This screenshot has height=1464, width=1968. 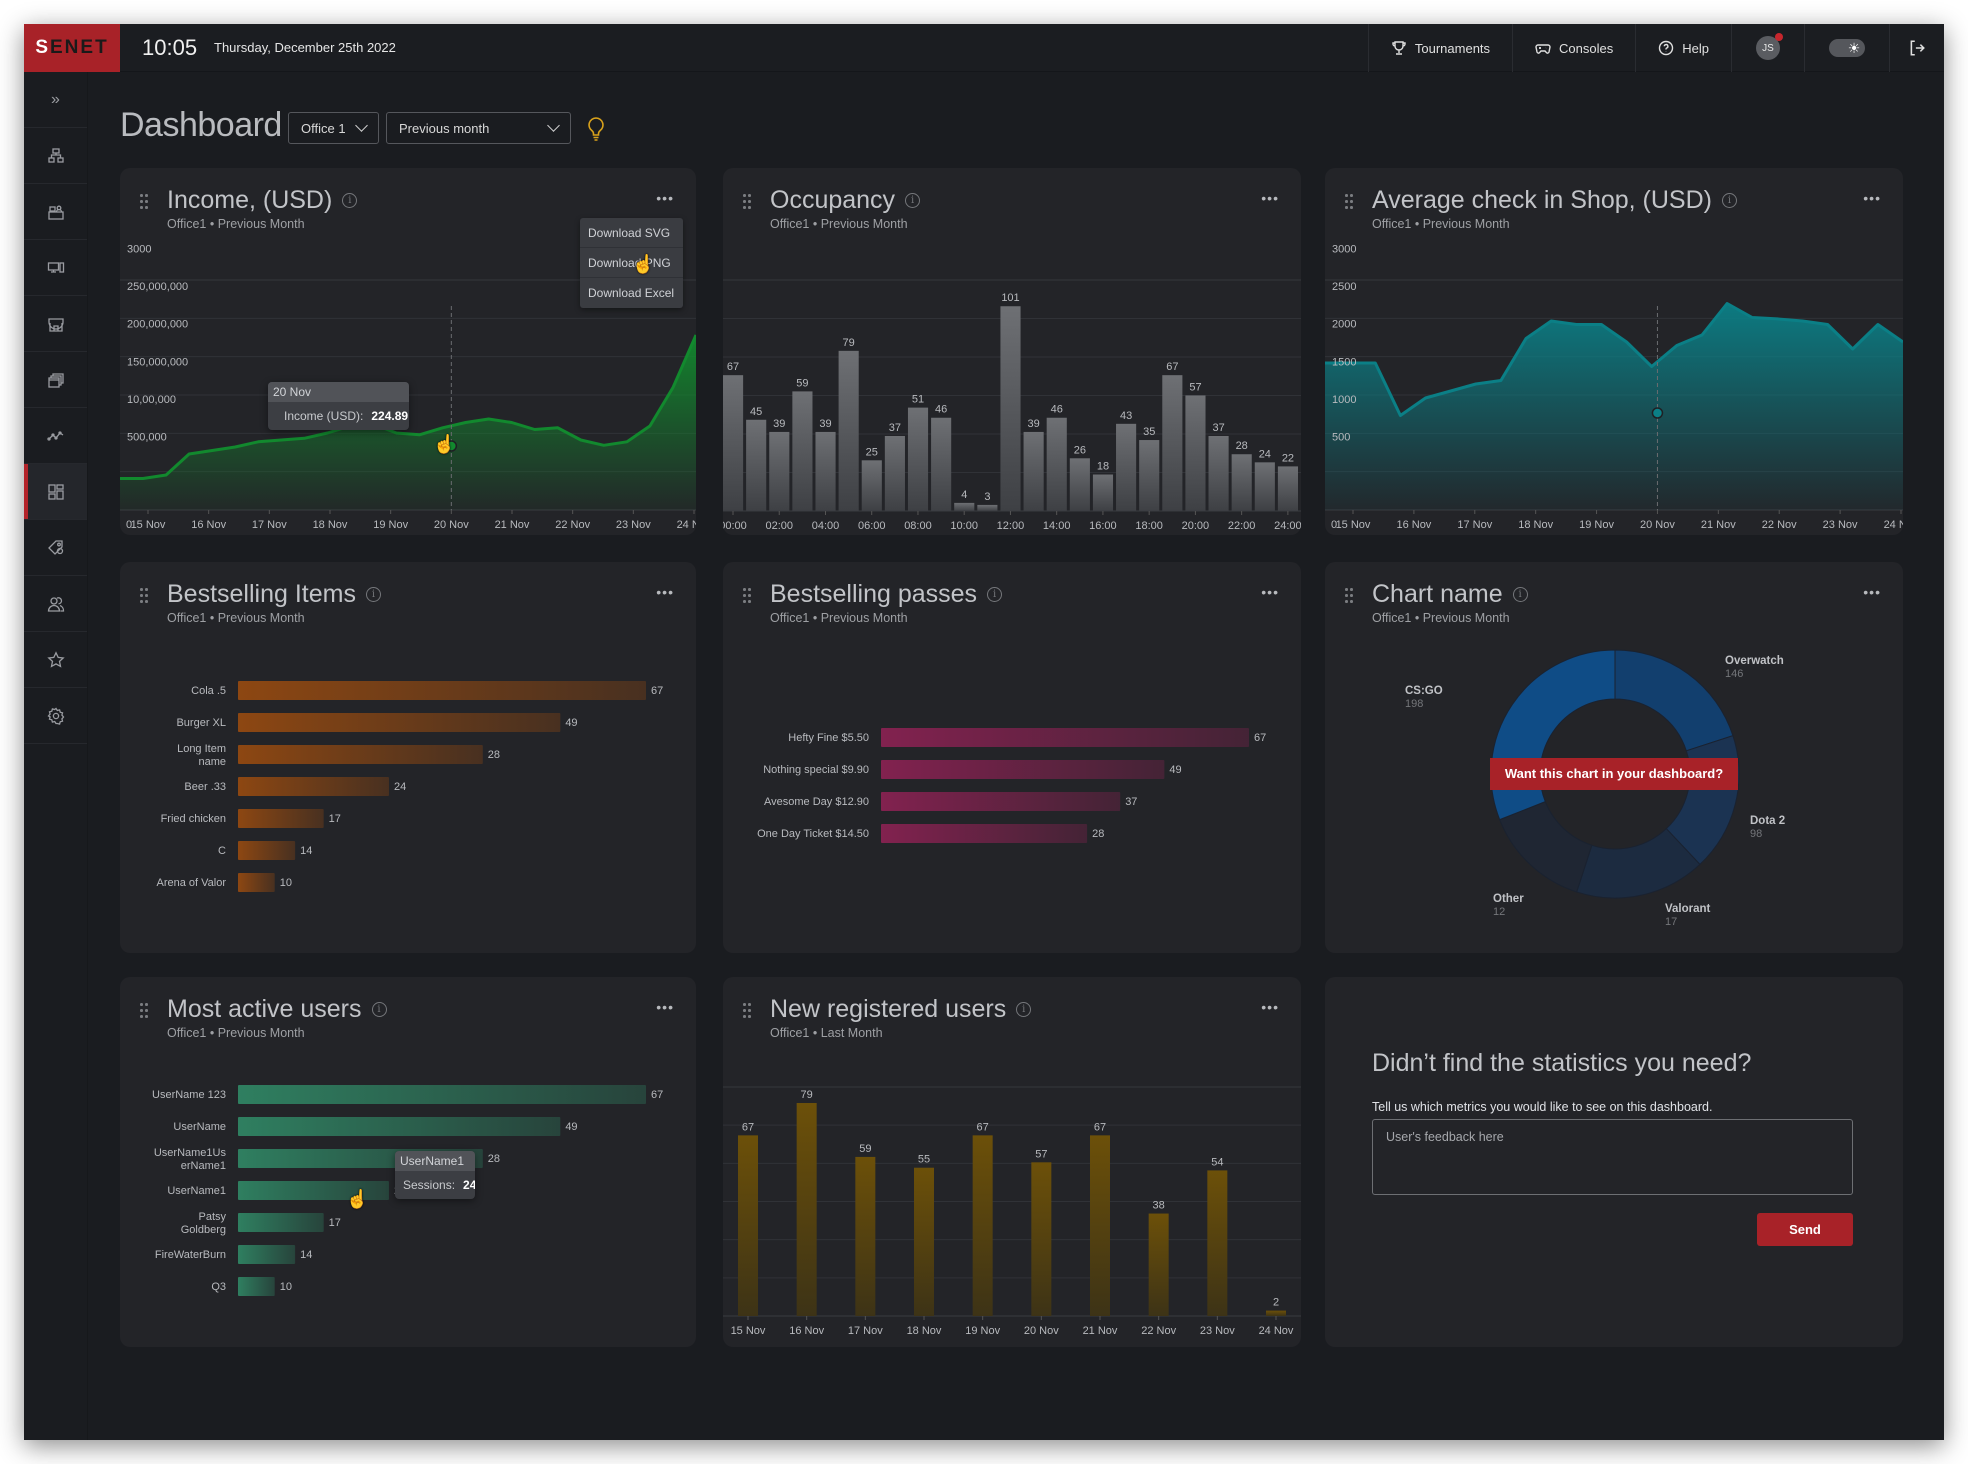 I want to click on hand-cursor-icon: ☝, so click(x=444, y=444).